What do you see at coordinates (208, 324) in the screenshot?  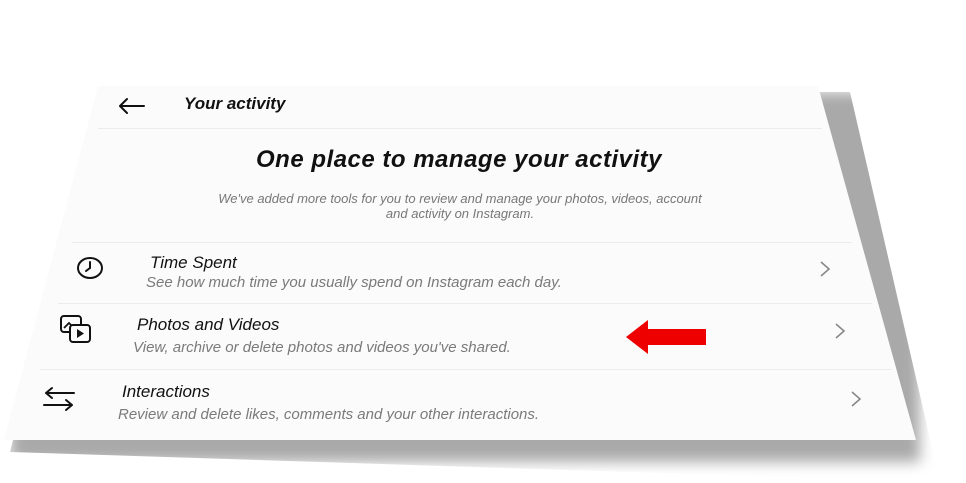 I see `menu-item-title: Photos and Videos` at bounding box center [208, 324].